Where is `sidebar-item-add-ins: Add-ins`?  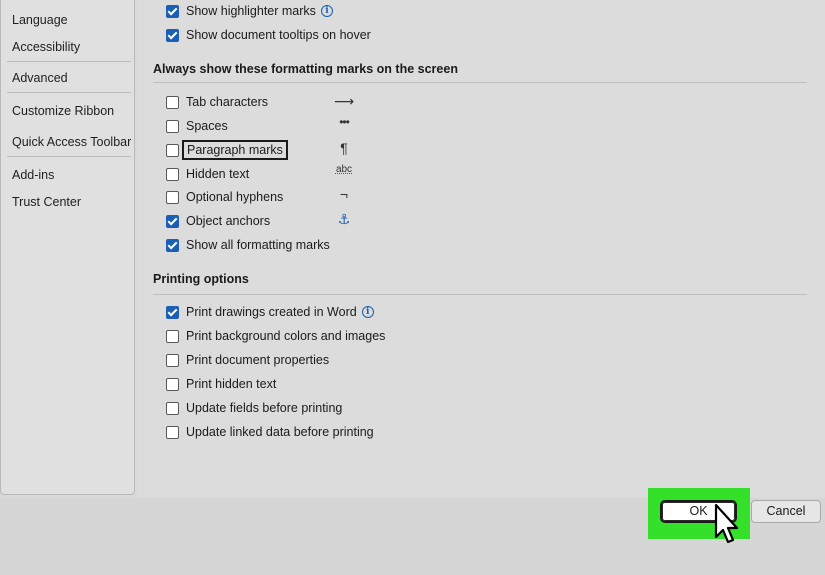
sidebar-item-add-ins: Add-ins is located at coordinates (33, 175).